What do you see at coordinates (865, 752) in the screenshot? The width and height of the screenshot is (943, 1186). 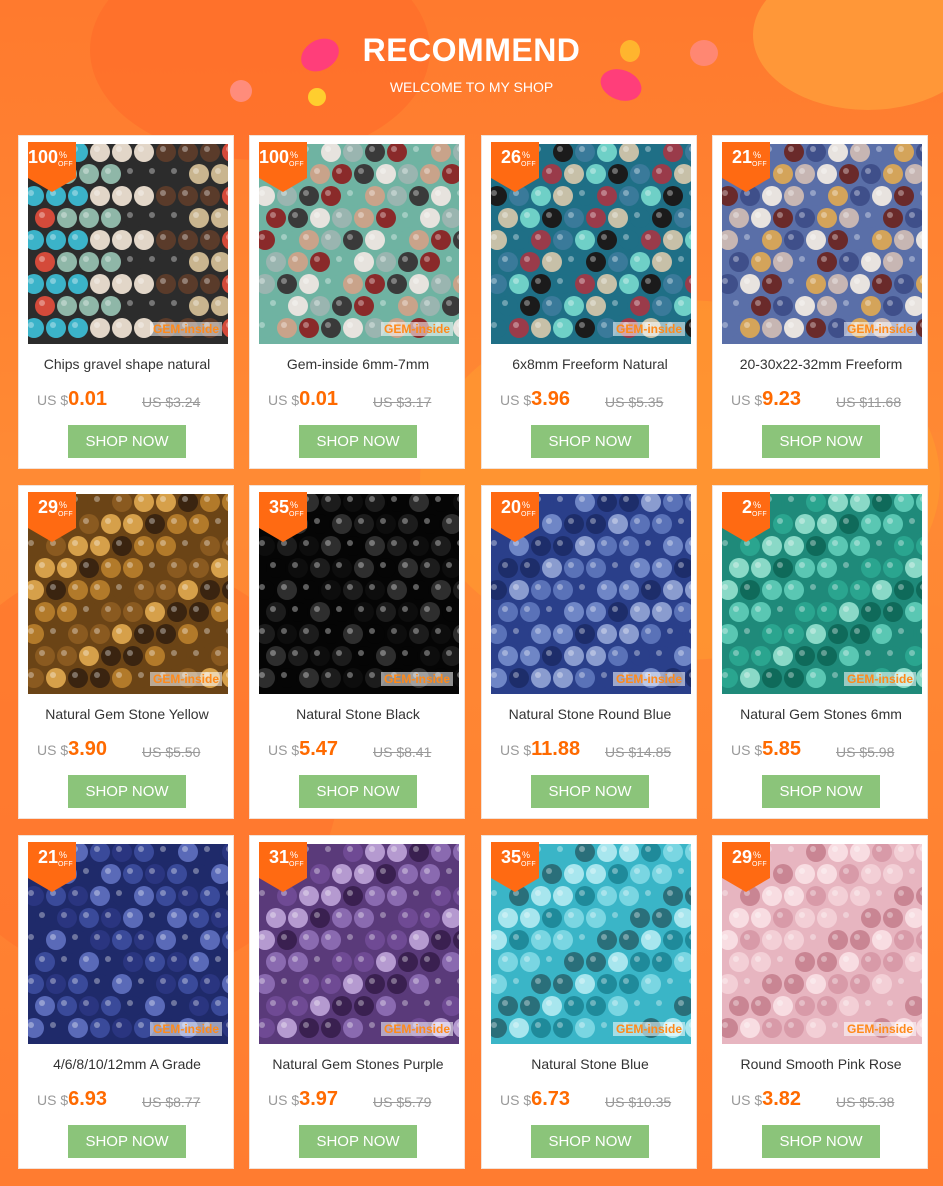 I see `original-price: US $5.98` at bounding box center [865, 752].